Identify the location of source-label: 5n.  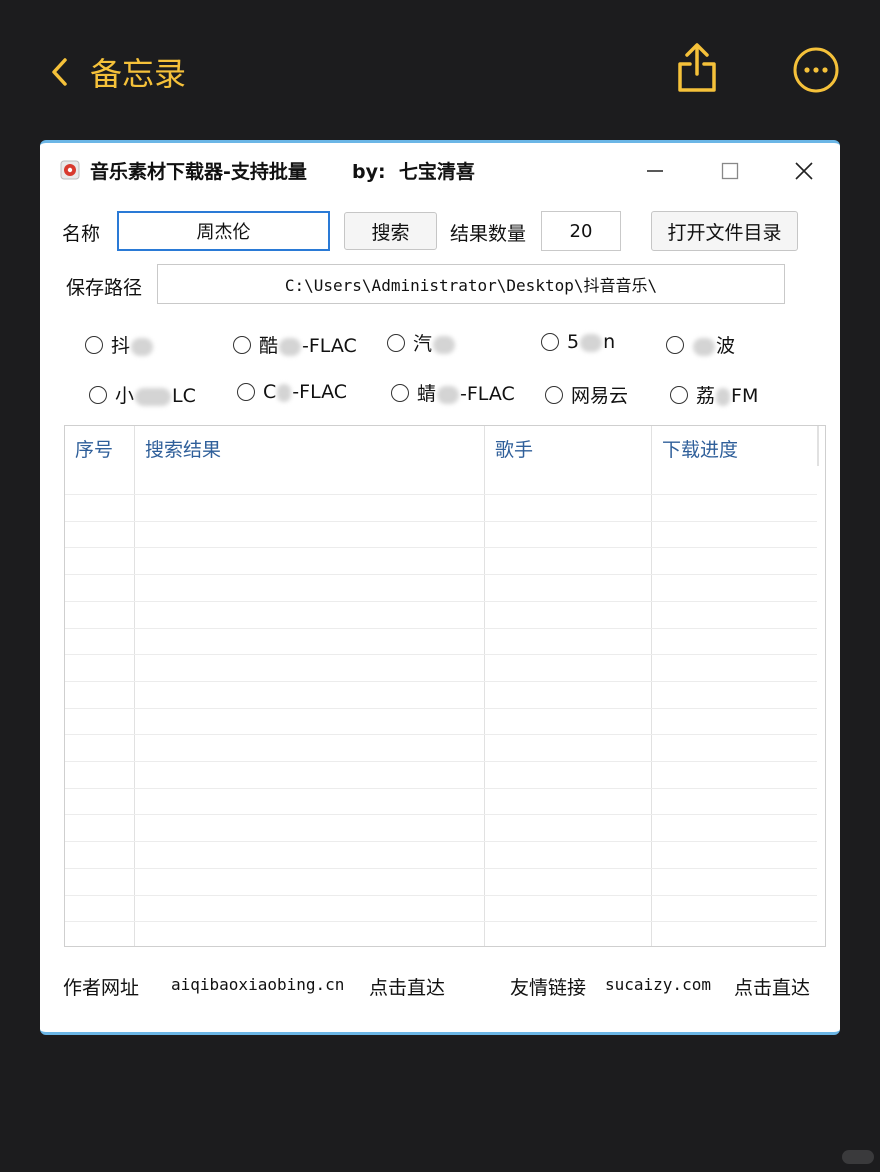
(591, 342).